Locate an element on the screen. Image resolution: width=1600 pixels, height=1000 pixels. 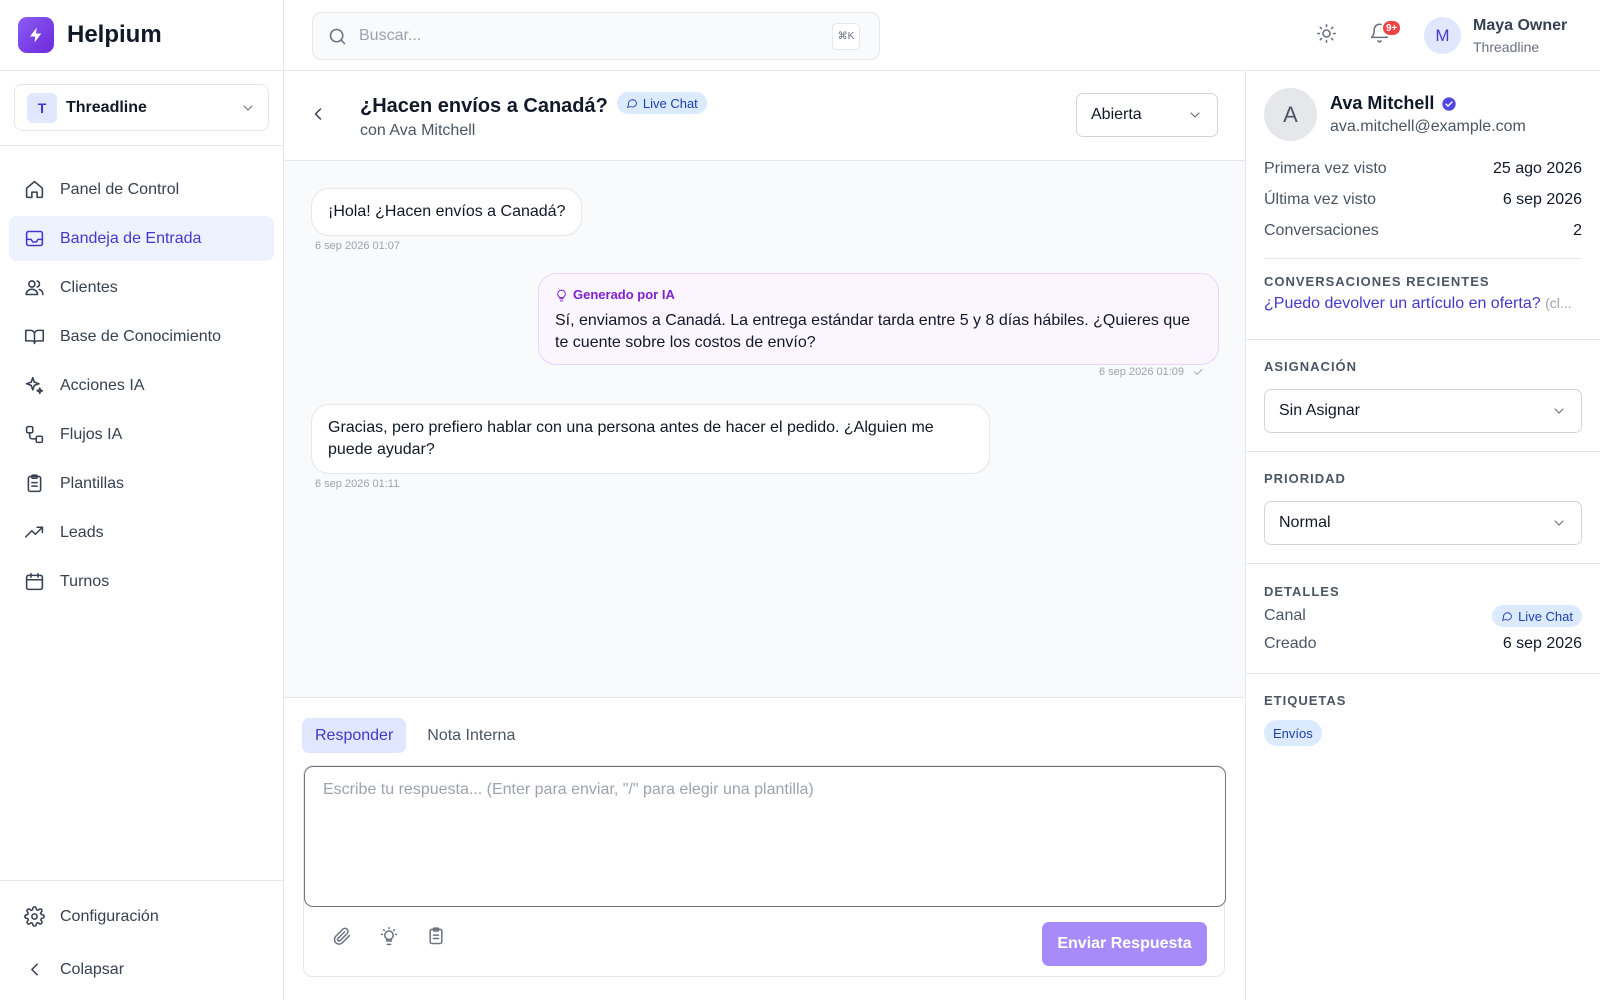
sidebar-item-label: Bandeja de Entrada is located at coordinates (131, 238).